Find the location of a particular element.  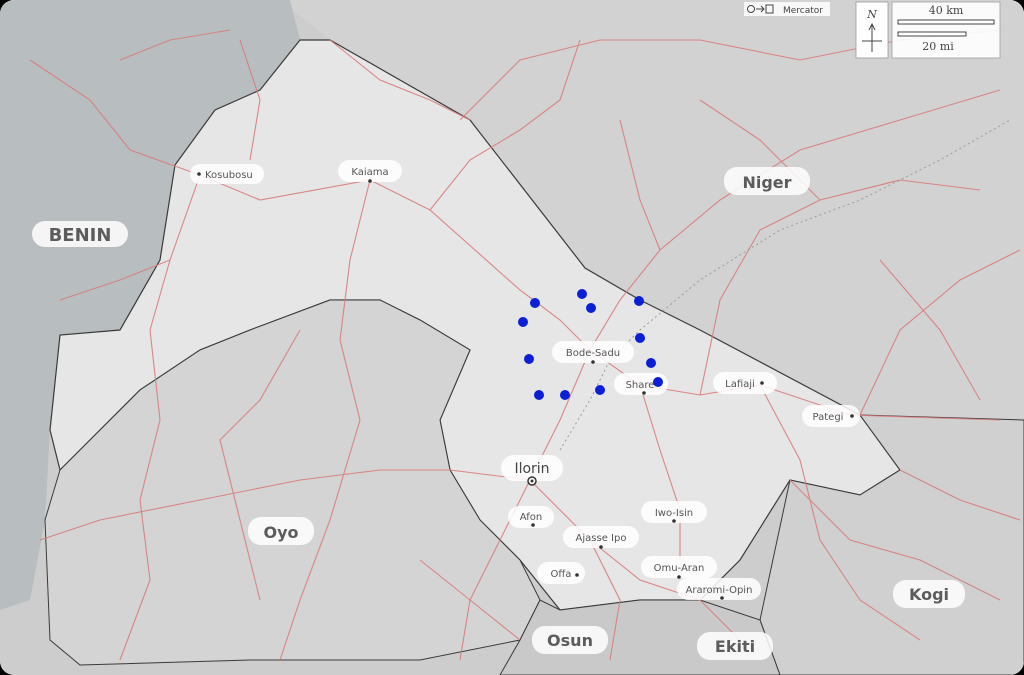

projection-label: Mercator is located at coordinates (803, 11).